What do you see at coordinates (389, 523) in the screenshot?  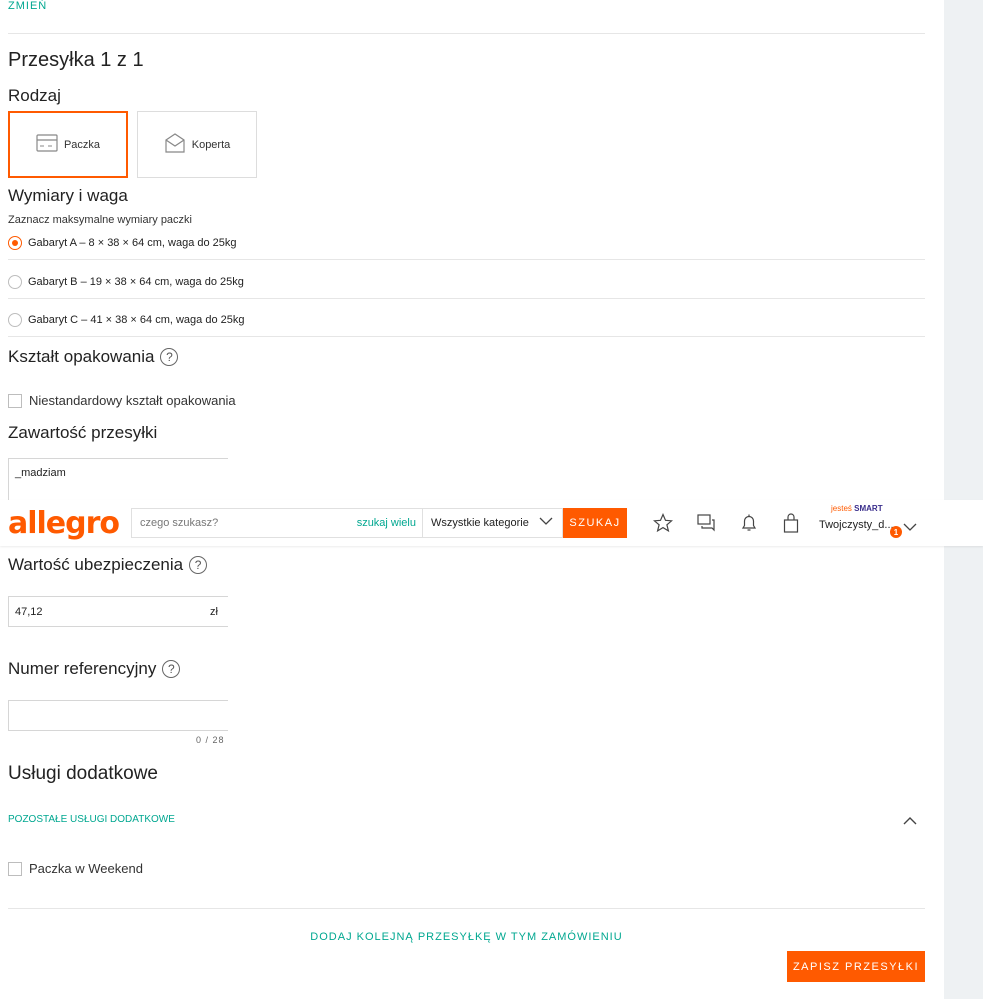 I see `search-many-link: szukaj wielu` at bounding box center [389, 523].